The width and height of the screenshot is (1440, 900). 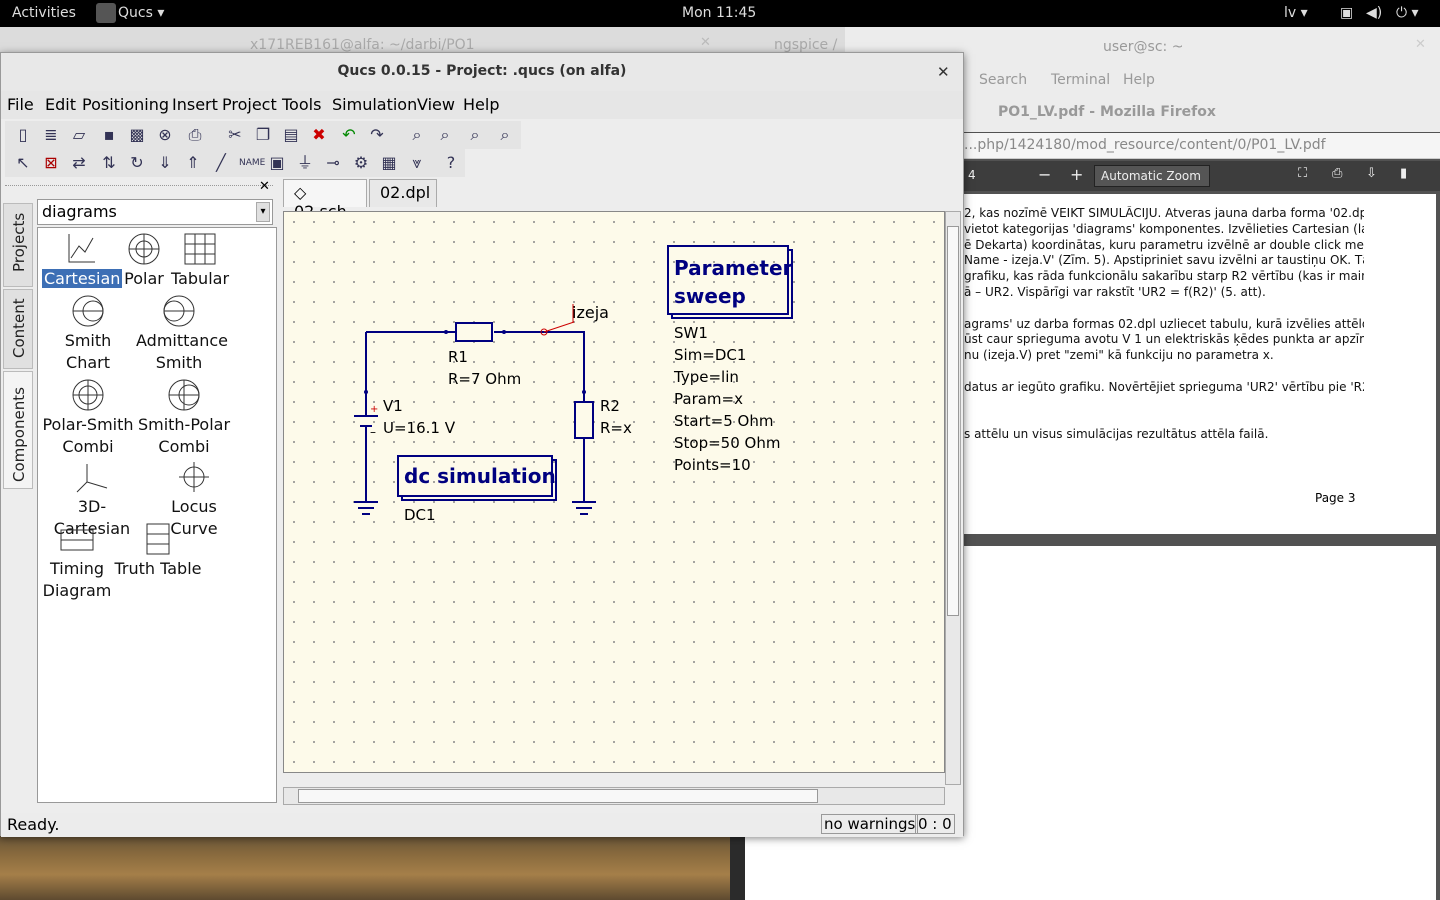 I want to click on page-number-field: 4, so click(x=972, y=175).